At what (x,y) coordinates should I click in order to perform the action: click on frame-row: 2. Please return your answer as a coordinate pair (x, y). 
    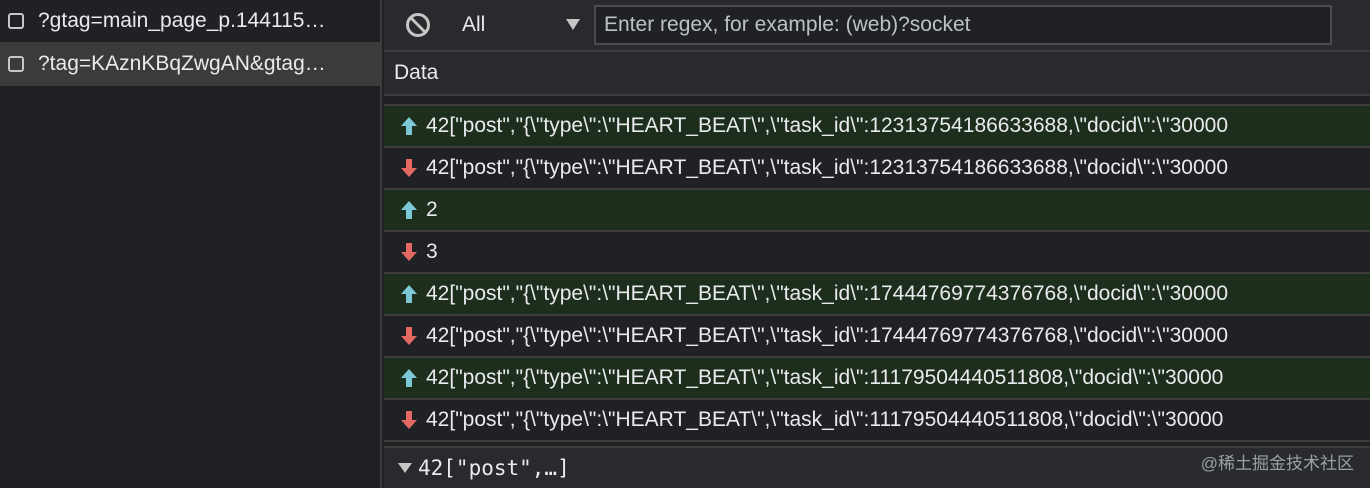
    Looking at the image, I should click on (877, 211).